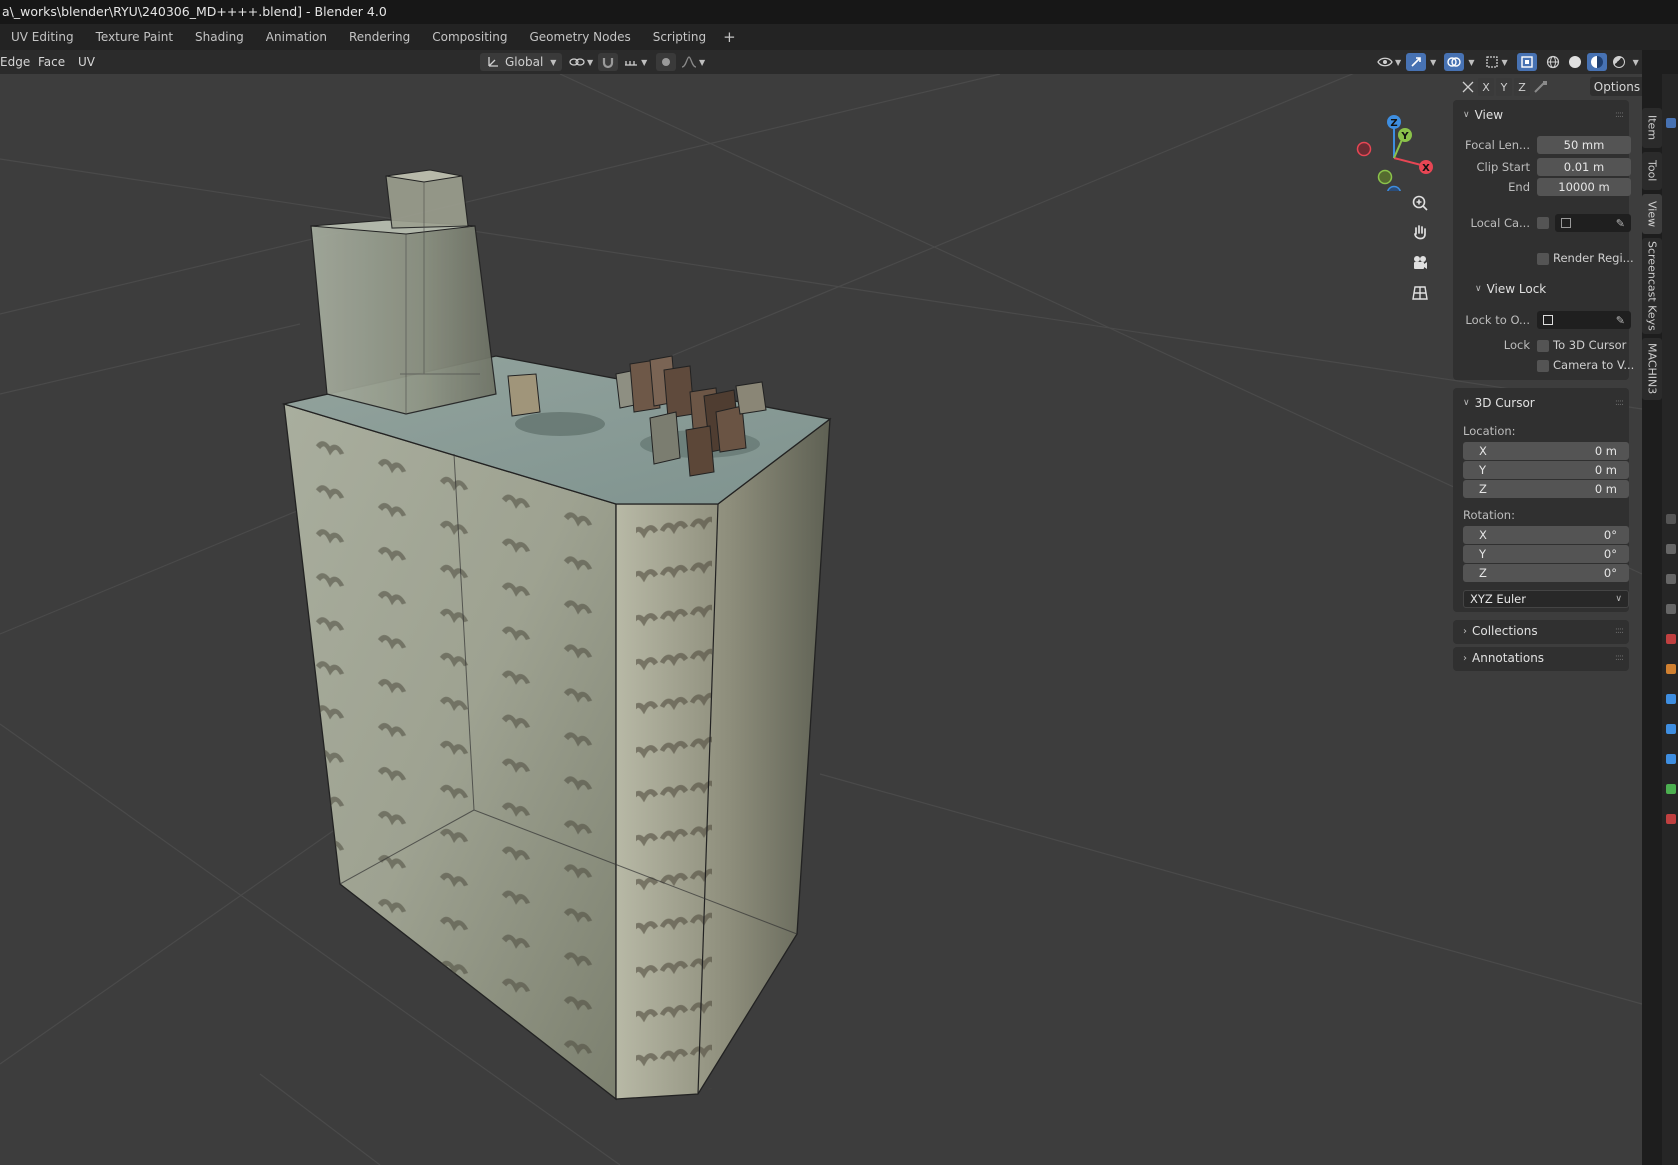  I want to click on physics-properties-icon, so click(1671, 759).